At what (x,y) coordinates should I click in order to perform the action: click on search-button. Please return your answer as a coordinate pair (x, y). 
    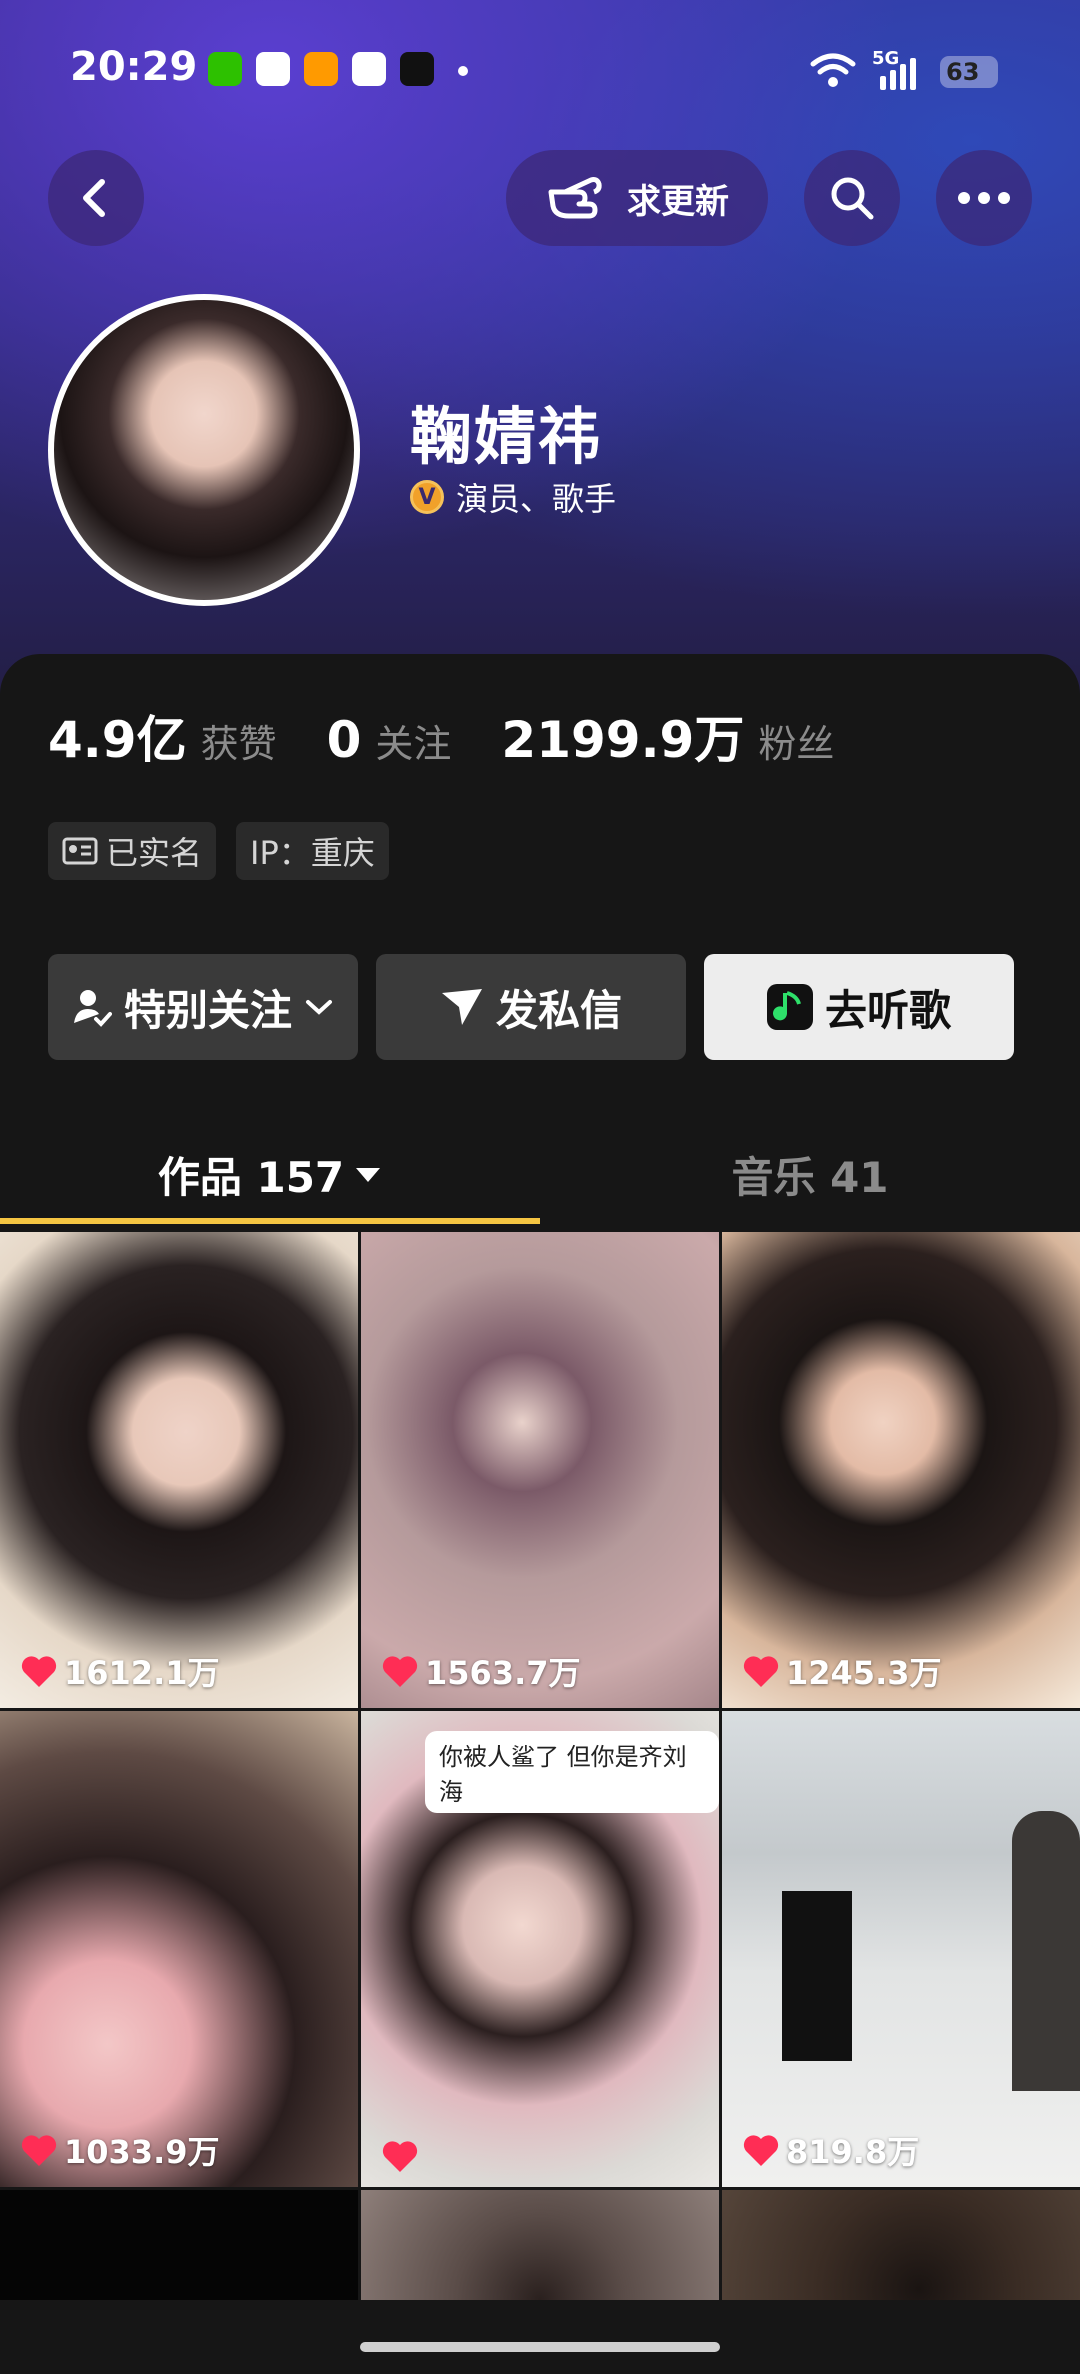
    Looking at the image, I should click on (852, 198).